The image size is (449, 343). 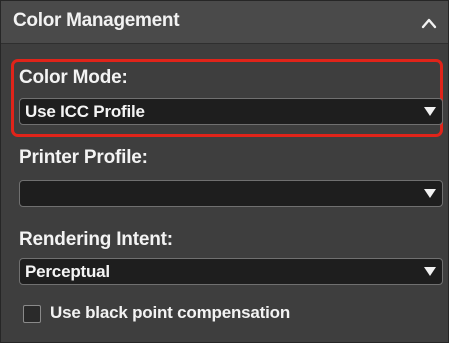 I want to click on rendering-intent-label: Rendering Intent:, so click(x=96, y=239).